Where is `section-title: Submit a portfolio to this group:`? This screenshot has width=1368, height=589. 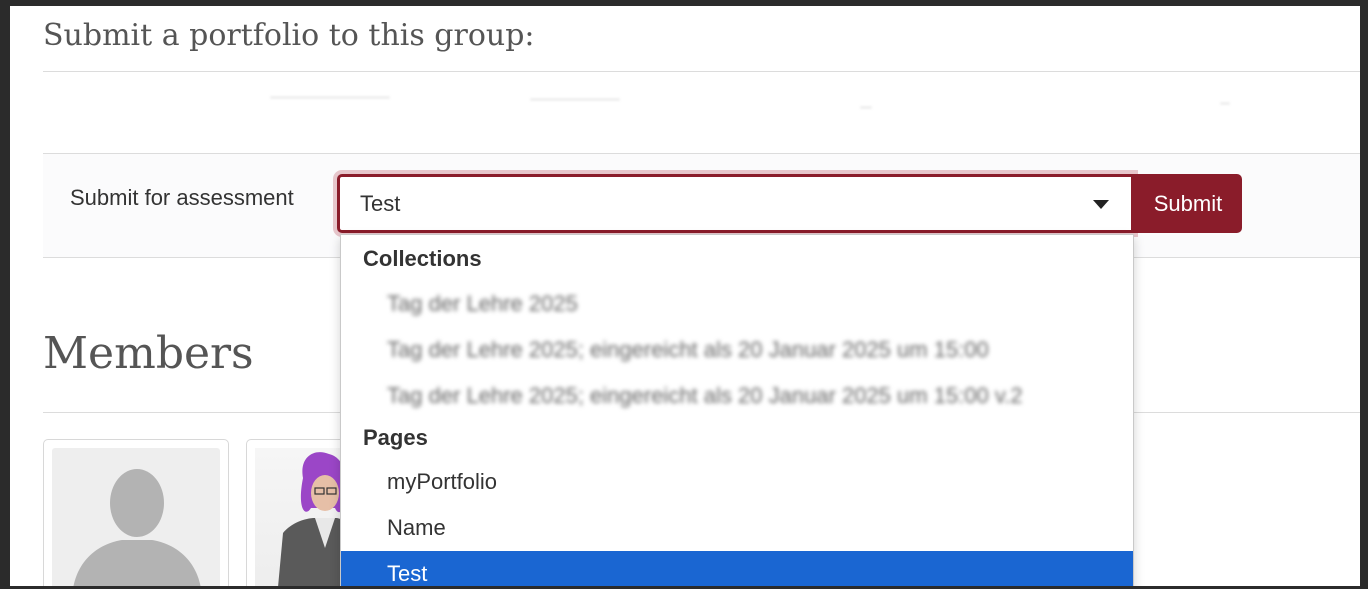
section-title: Submit a portfolio to this group: is located at coordinates (289, 35).